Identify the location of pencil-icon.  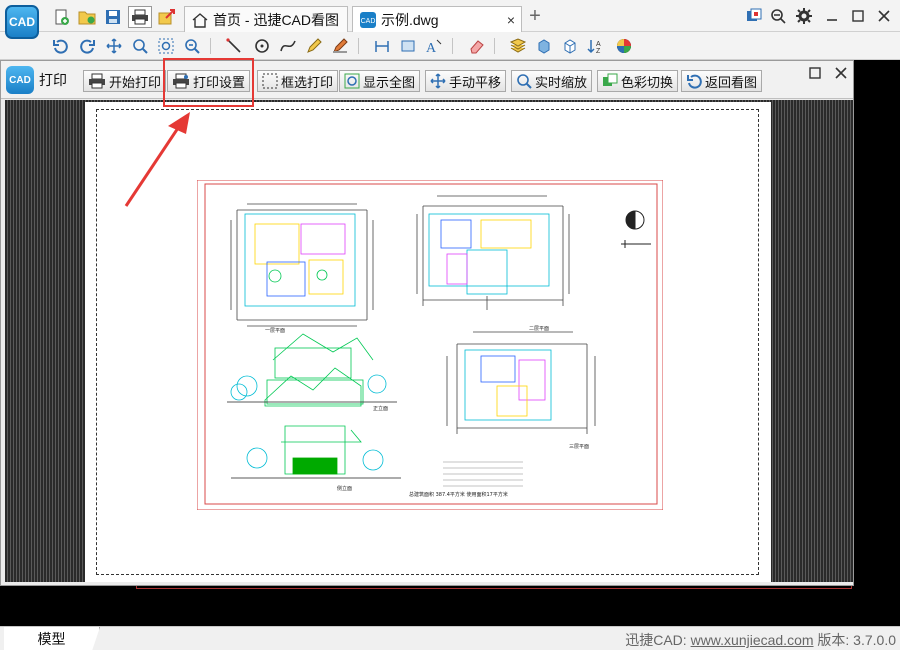
(314, 46).